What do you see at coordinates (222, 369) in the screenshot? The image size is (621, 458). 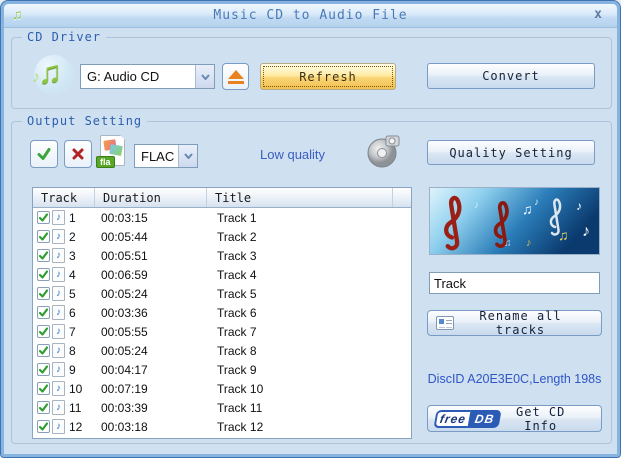 I see `table-row: ♪ 9 00:04:17 Track 9` at bounding box center [222, 369].